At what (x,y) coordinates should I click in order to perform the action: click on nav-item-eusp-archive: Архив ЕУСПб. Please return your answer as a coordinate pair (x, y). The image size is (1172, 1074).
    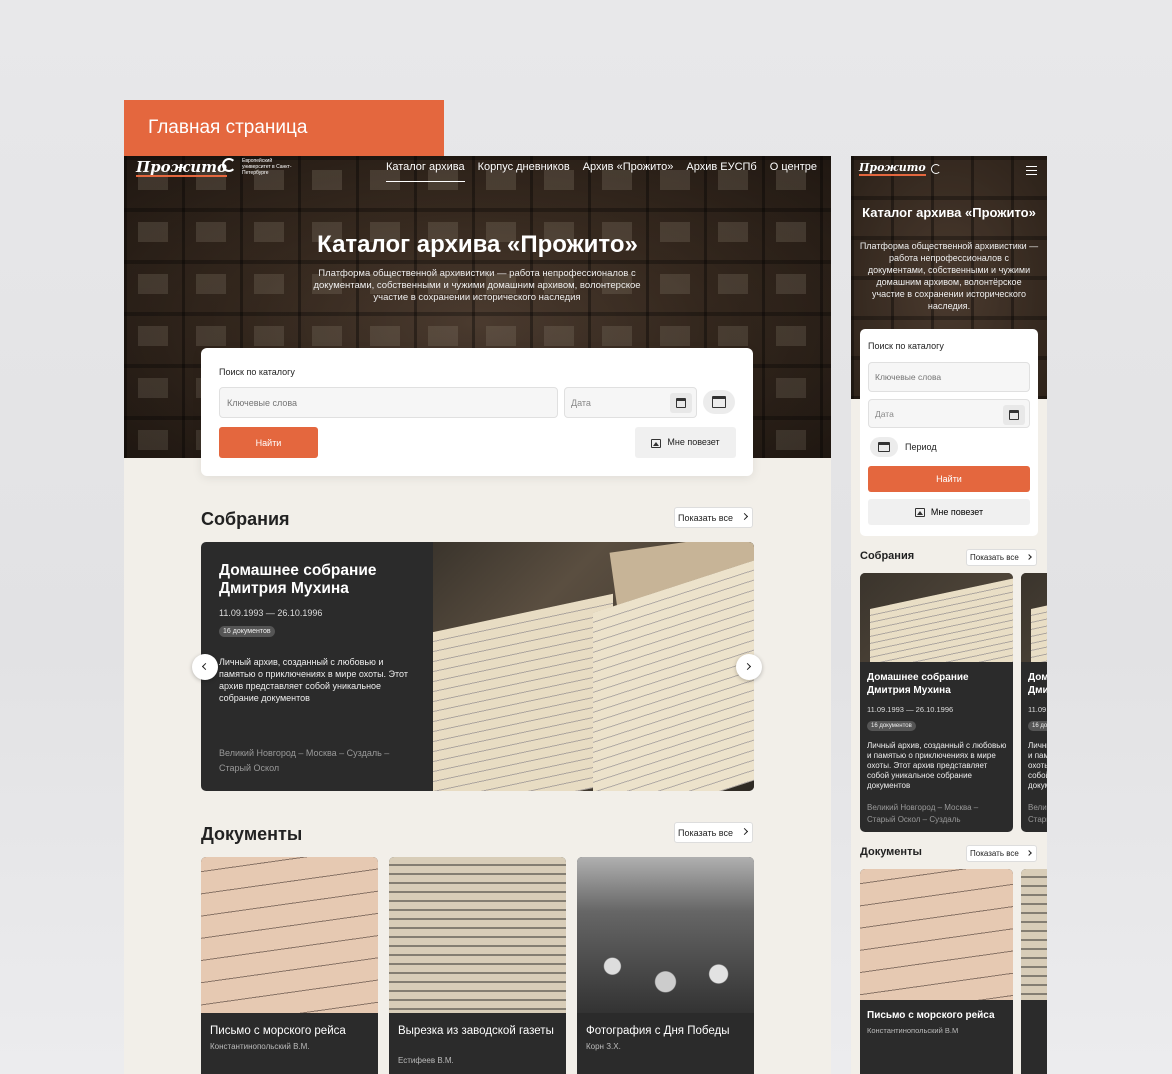
    Looking at the image, I should click on (721, 171).